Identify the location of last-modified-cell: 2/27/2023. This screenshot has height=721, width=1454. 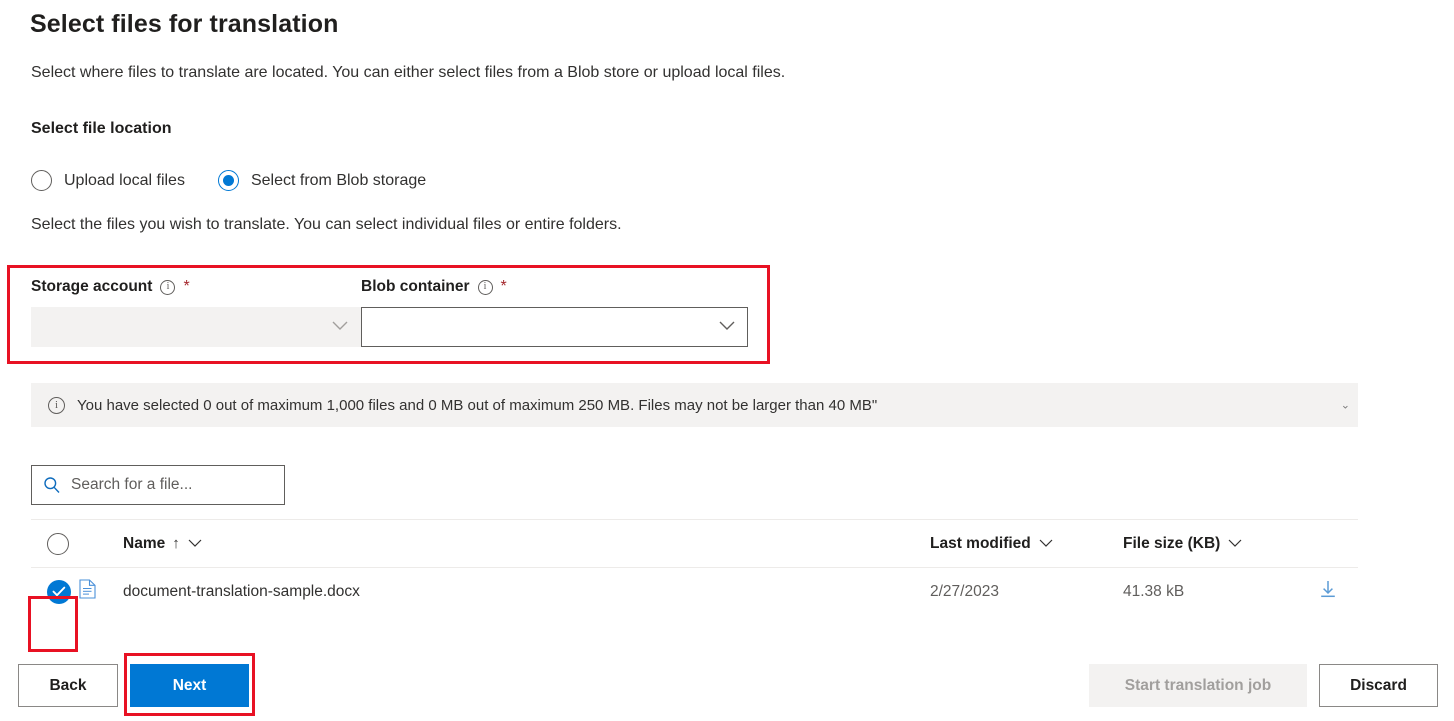
(1026, 592).